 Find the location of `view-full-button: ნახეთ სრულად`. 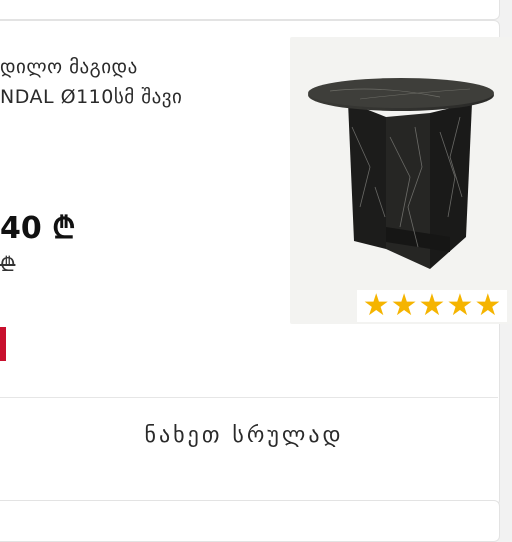

view-full-button: ნახეთ სრულად is located at coordinates (249, 435).